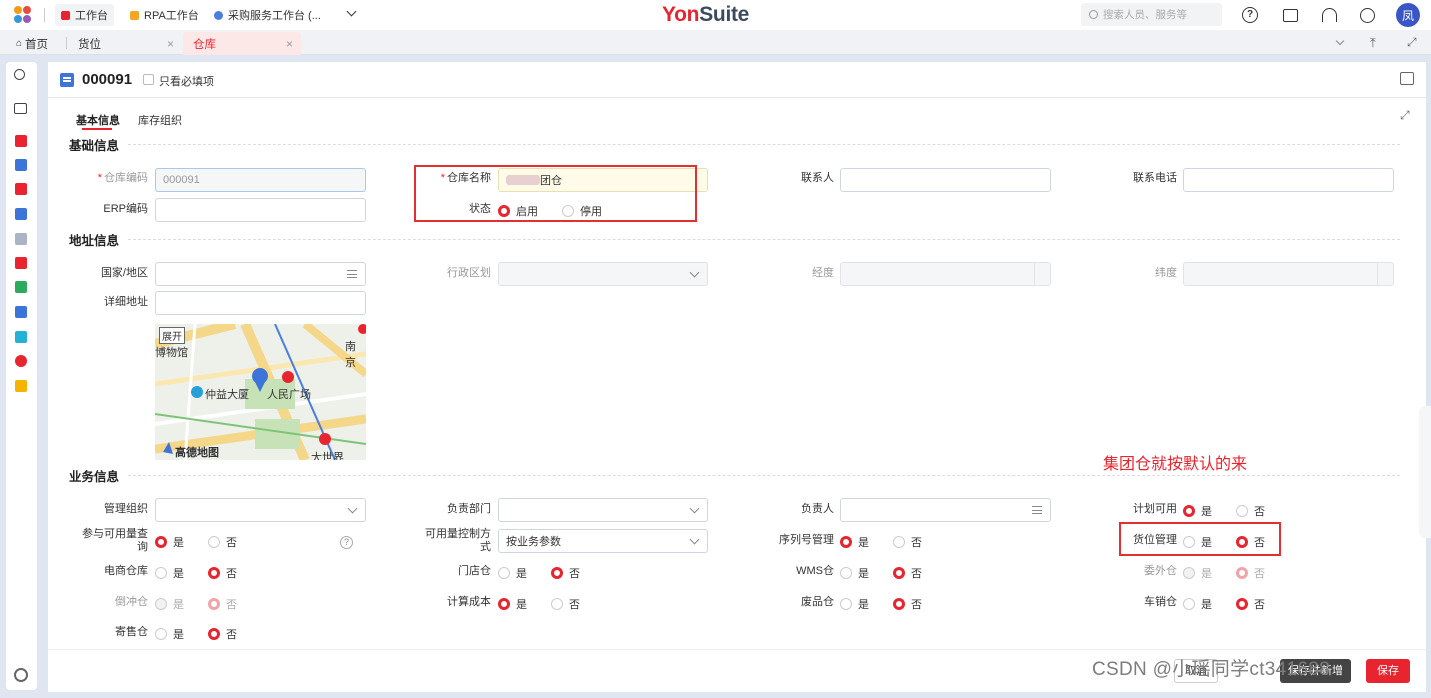 The height and width of the screenshot is (698, 1431). Describe the element at coordinates (1388, 671) in the screenshot. I see `save-button: 保存` at that location.